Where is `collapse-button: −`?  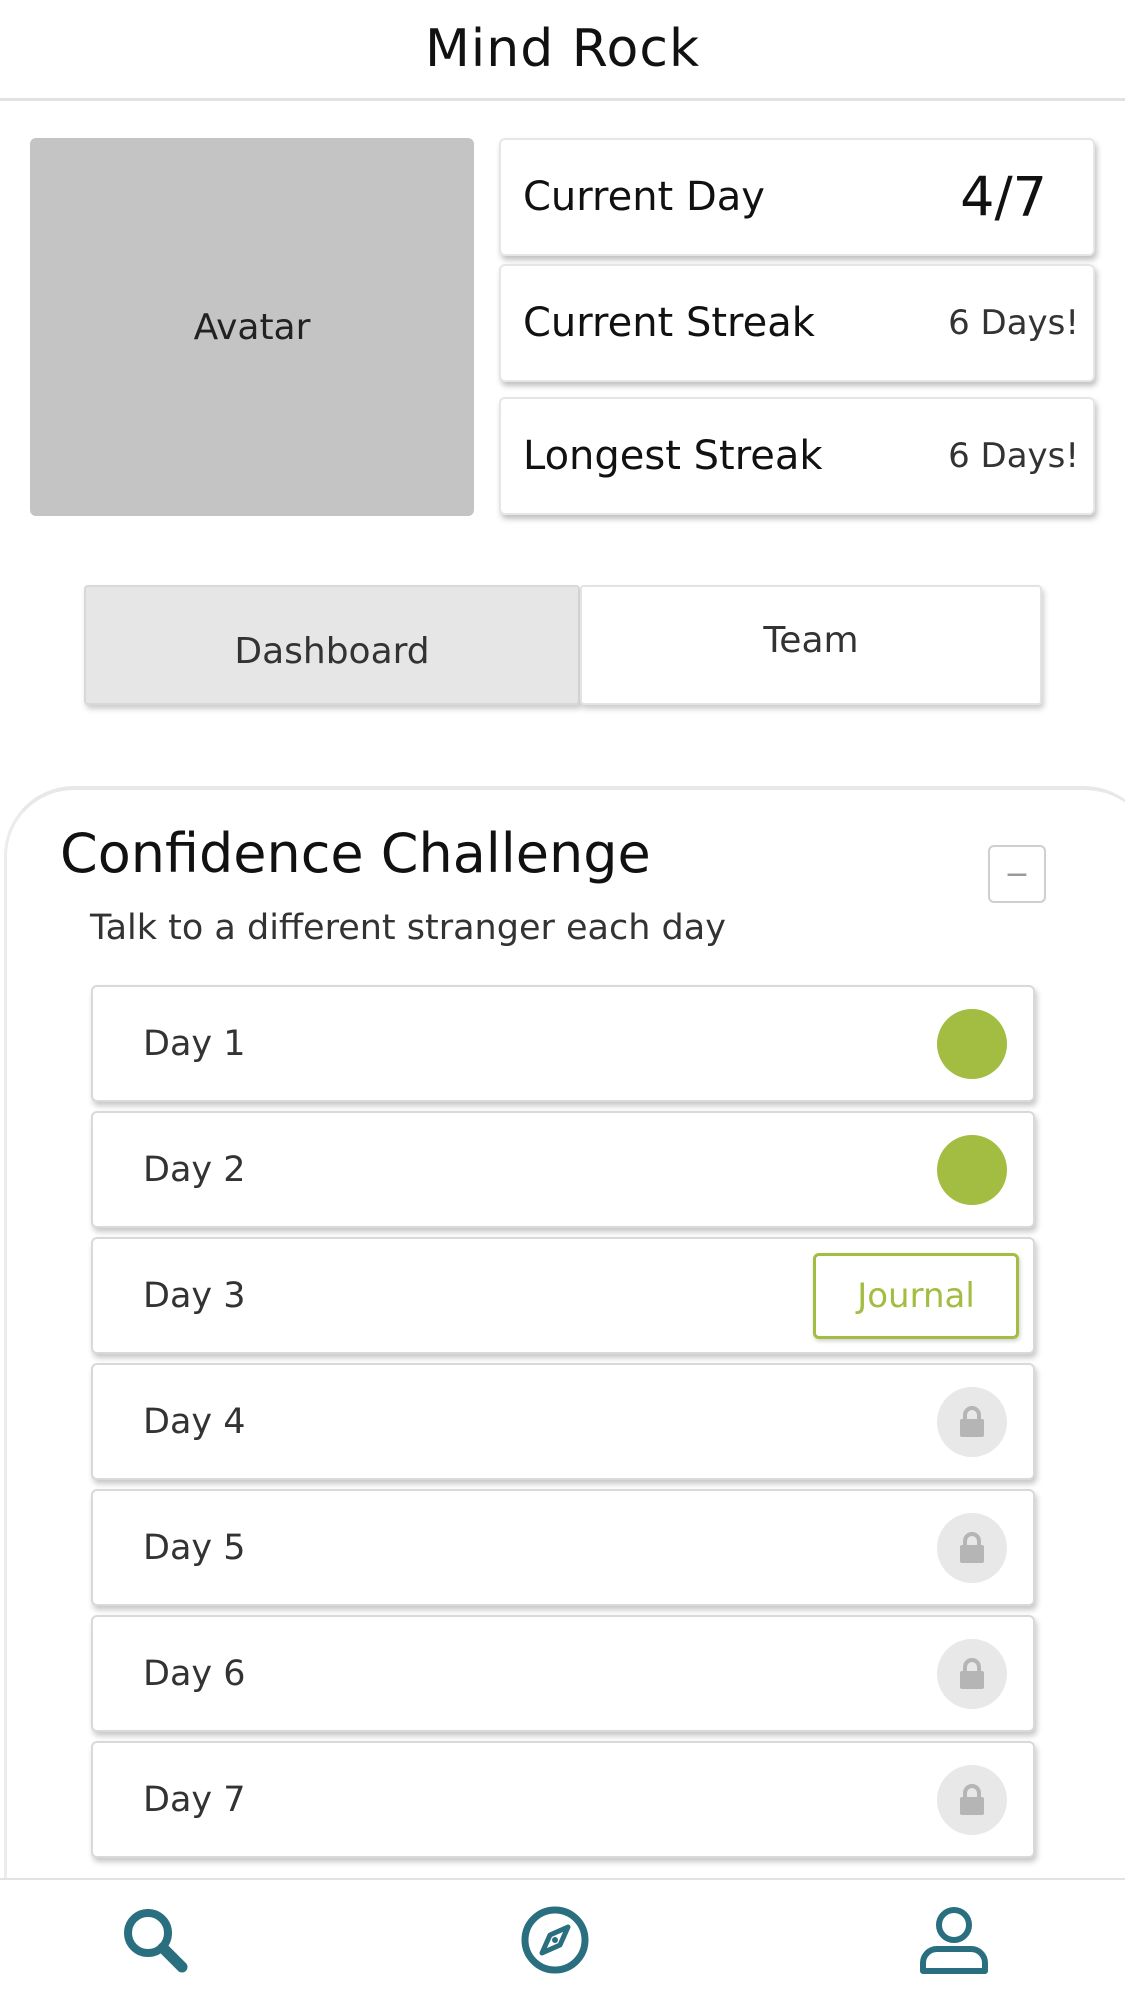
collapse-button: − is located at coordinates (1017, 874).